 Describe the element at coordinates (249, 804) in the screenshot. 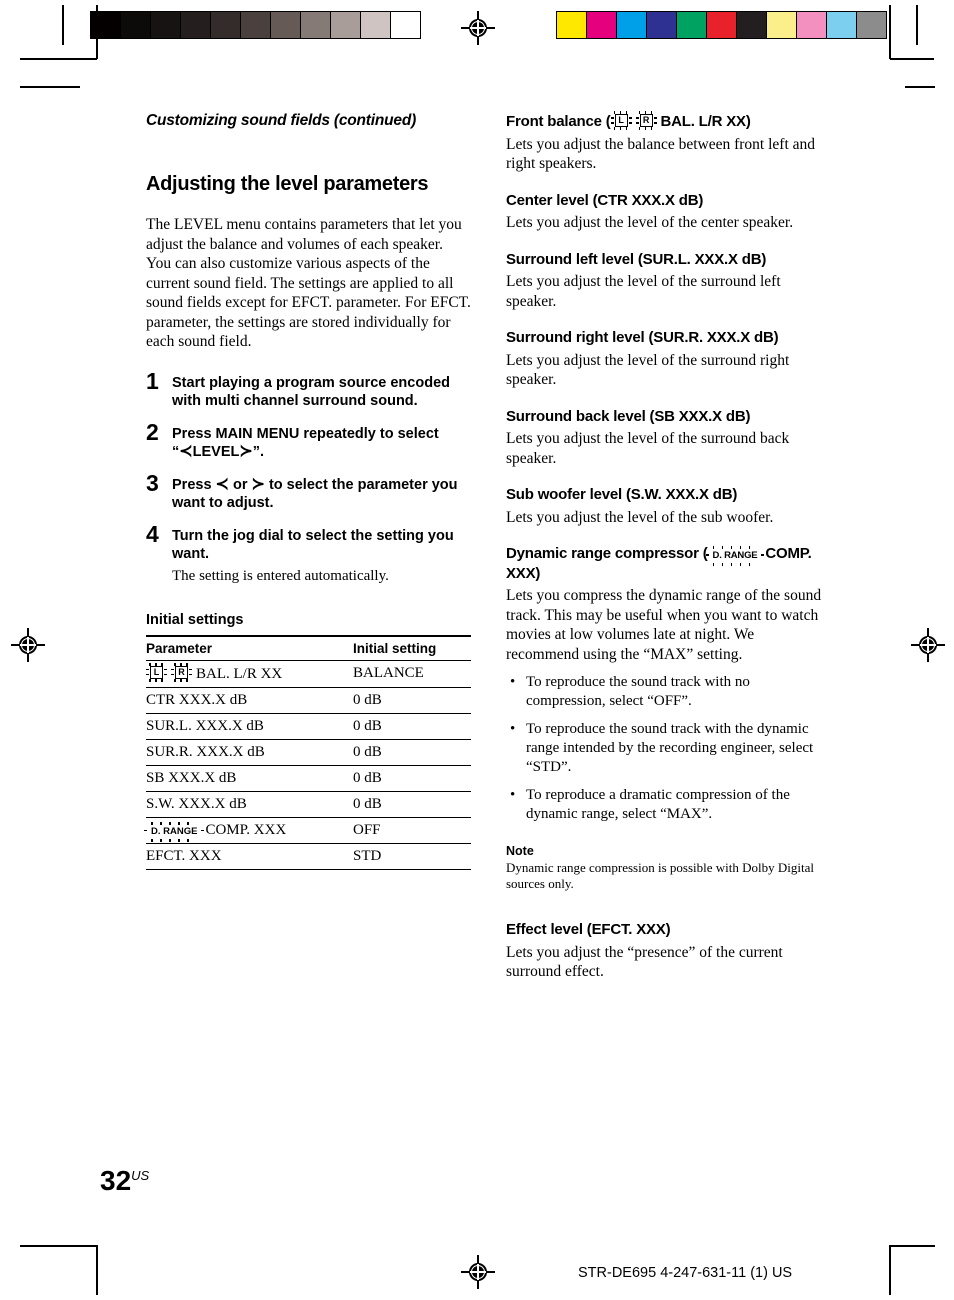

I see `cell-parameter: S.W. XXX.X dB` at that location.